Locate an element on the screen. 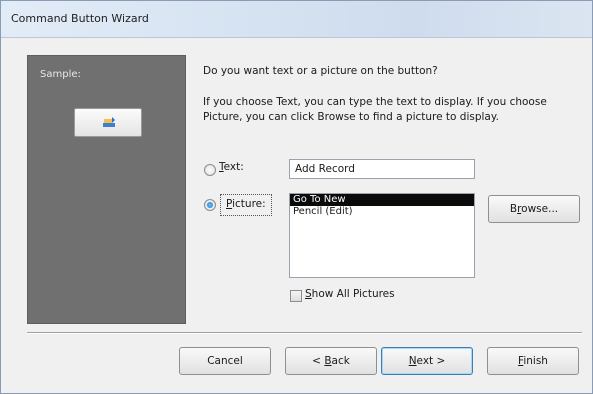 The width and height of the screenshot is (593, 394). picture-option-label-rest: icture: is located at coordinates (249, 204).